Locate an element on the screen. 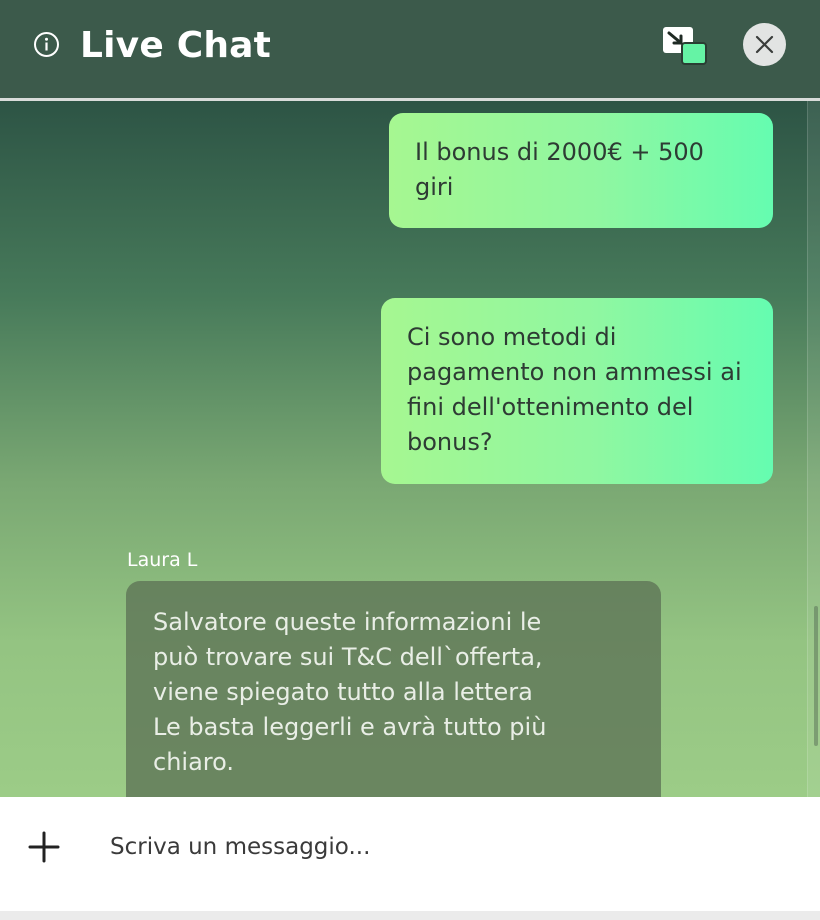 The width and height of the screenshot is (820, 920). message-composer is located at coordinates (410, 854).